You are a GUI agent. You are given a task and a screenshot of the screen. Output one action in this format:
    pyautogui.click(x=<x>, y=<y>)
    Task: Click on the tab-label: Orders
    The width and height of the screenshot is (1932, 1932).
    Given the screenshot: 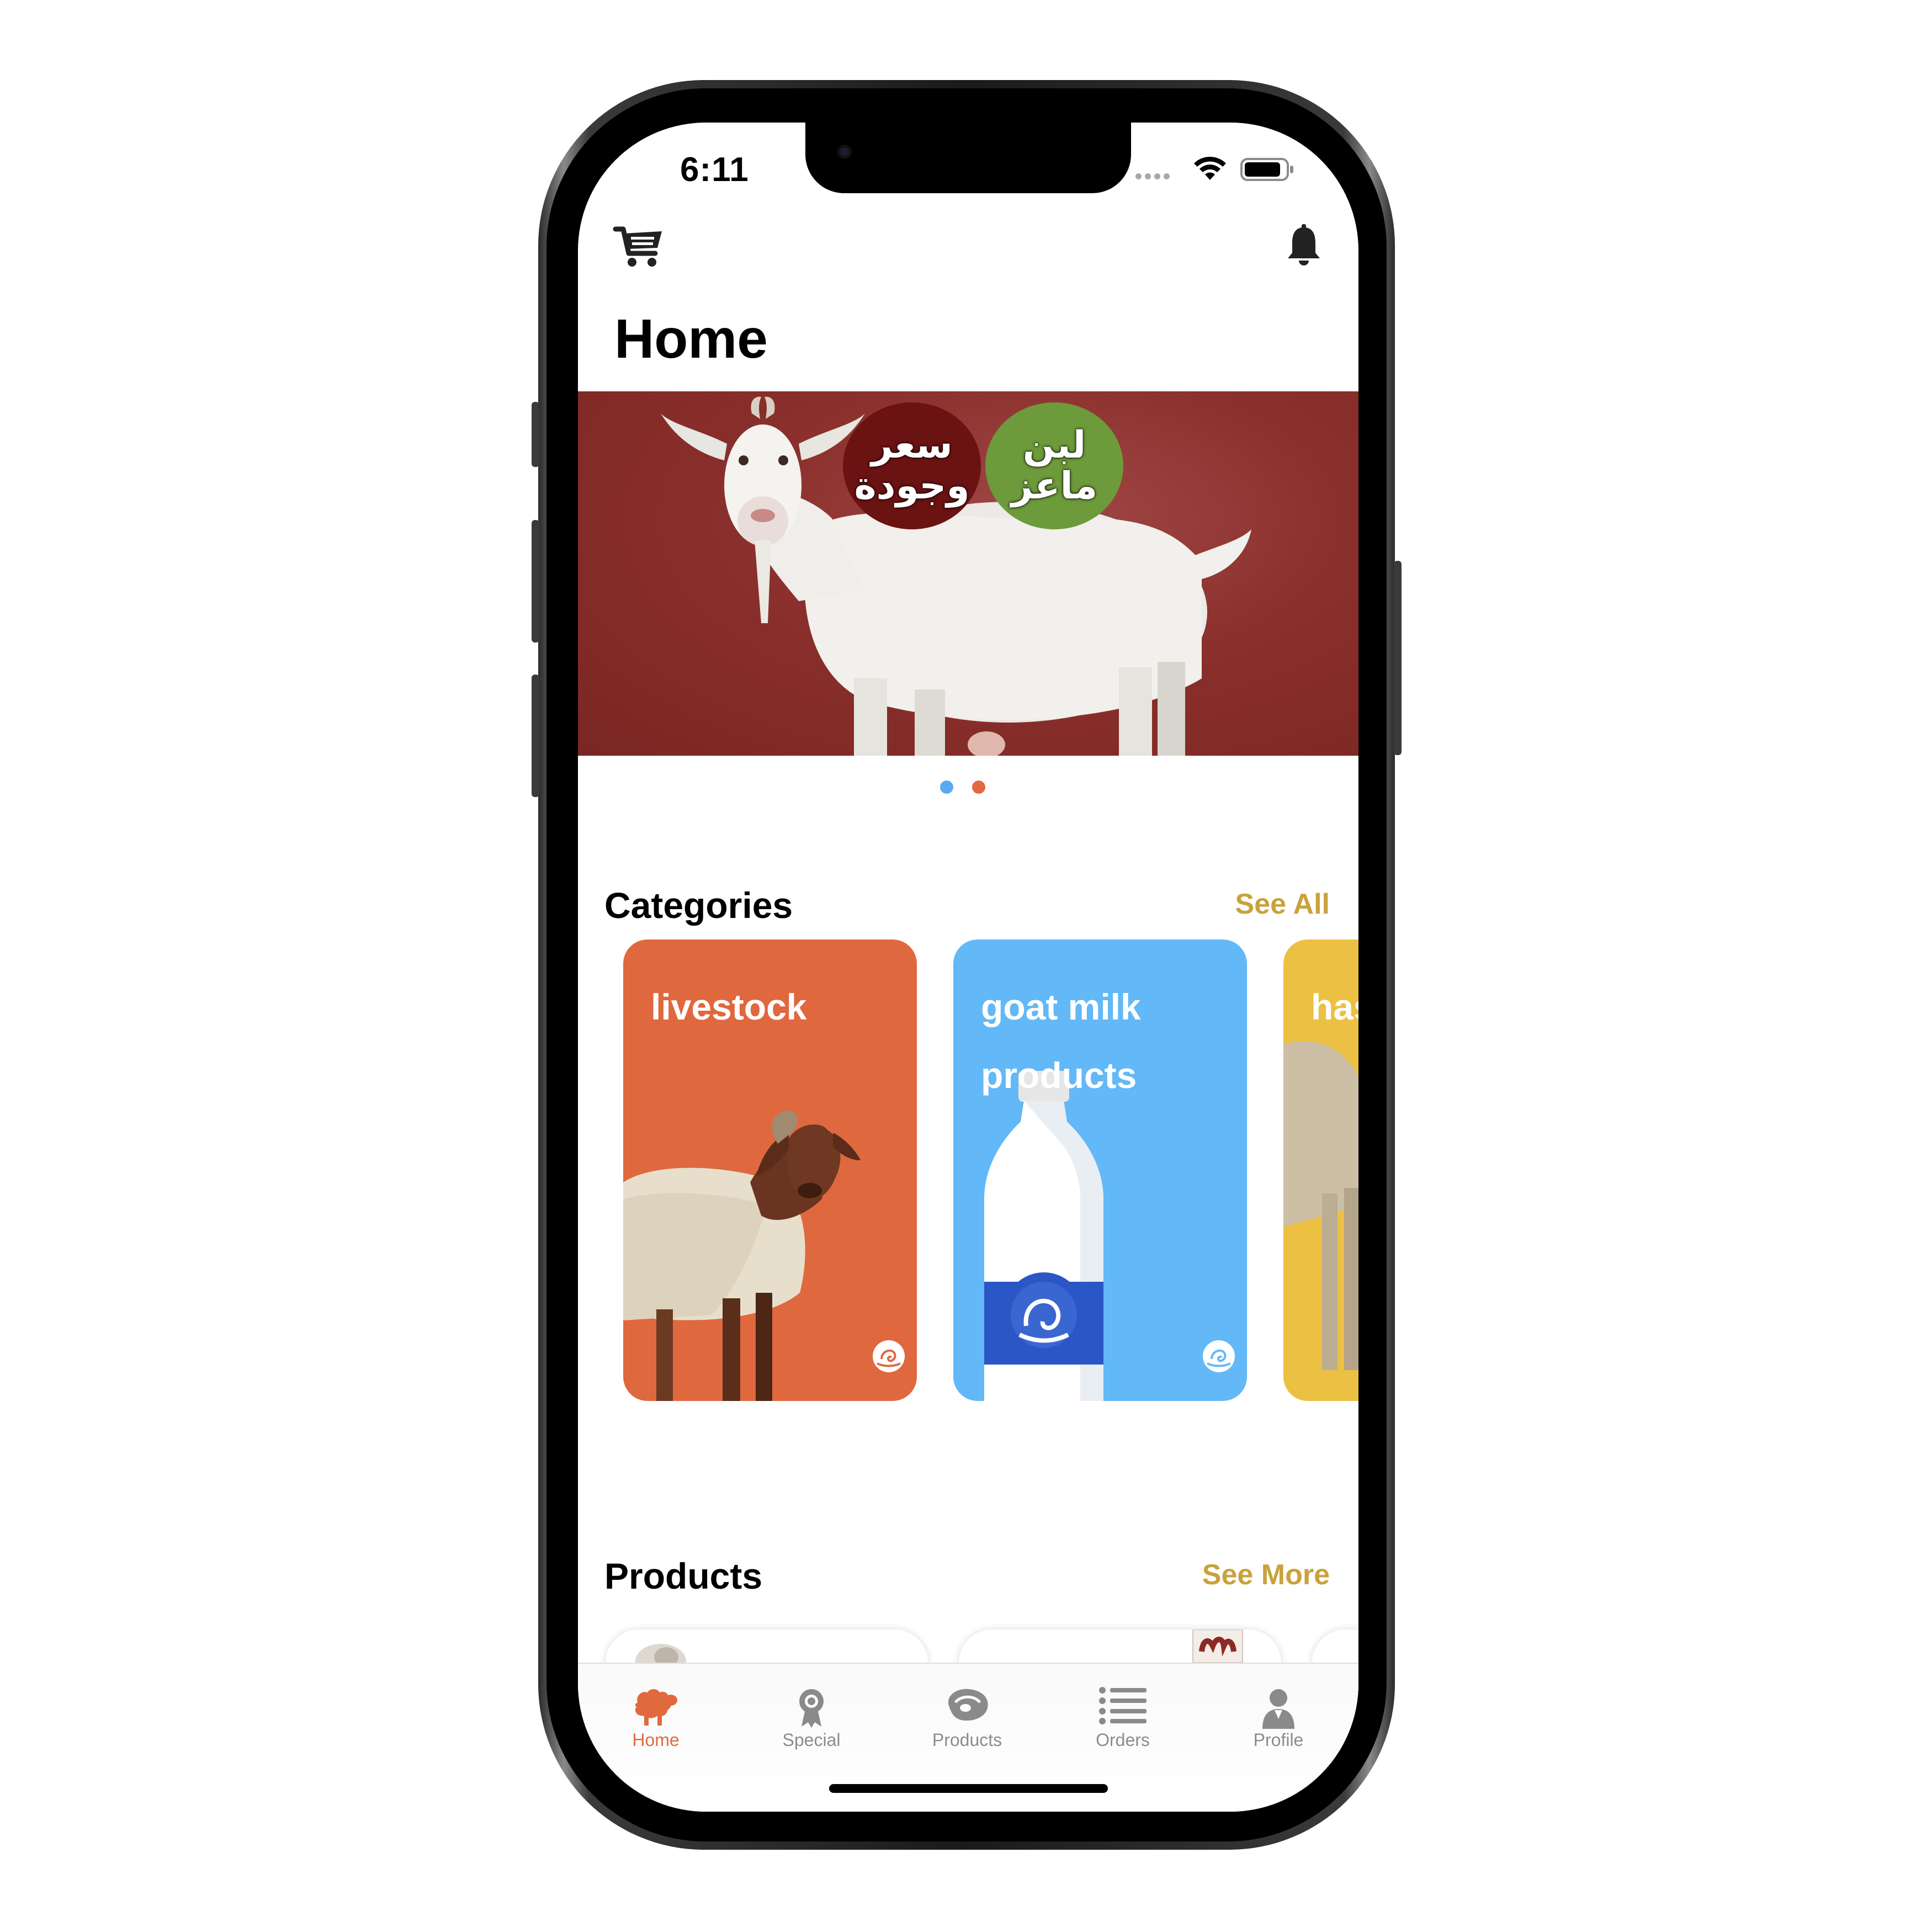 What is the action you would take?
    pyautogui.click(x=1123, y=1740)
    